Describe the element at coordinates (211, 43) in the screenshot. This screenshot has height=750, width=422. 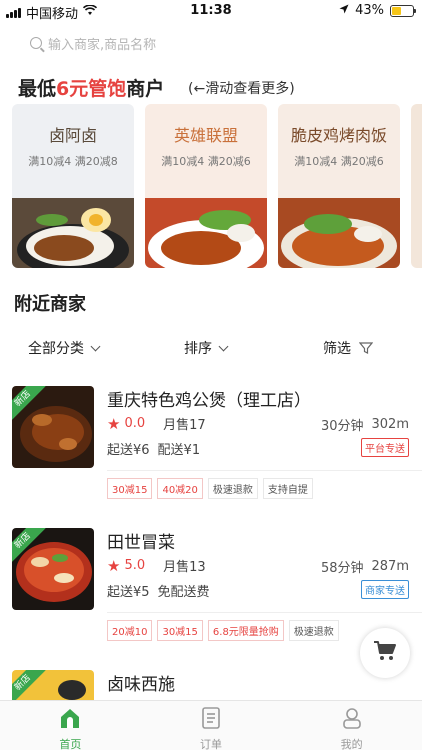
I see `search-bar: 输入商家,商品名称` at that location.